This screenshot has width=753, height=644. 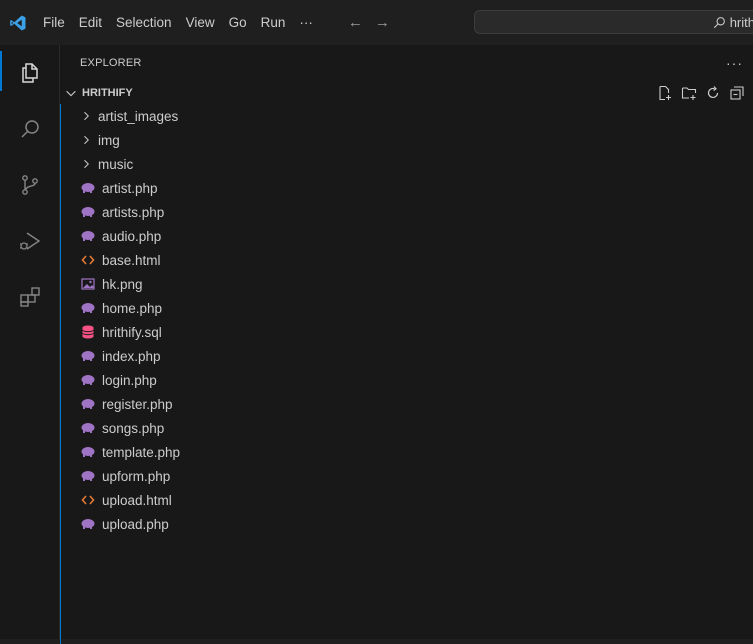 I want to click on file-name: artists.php, so click(x=133, y=212).